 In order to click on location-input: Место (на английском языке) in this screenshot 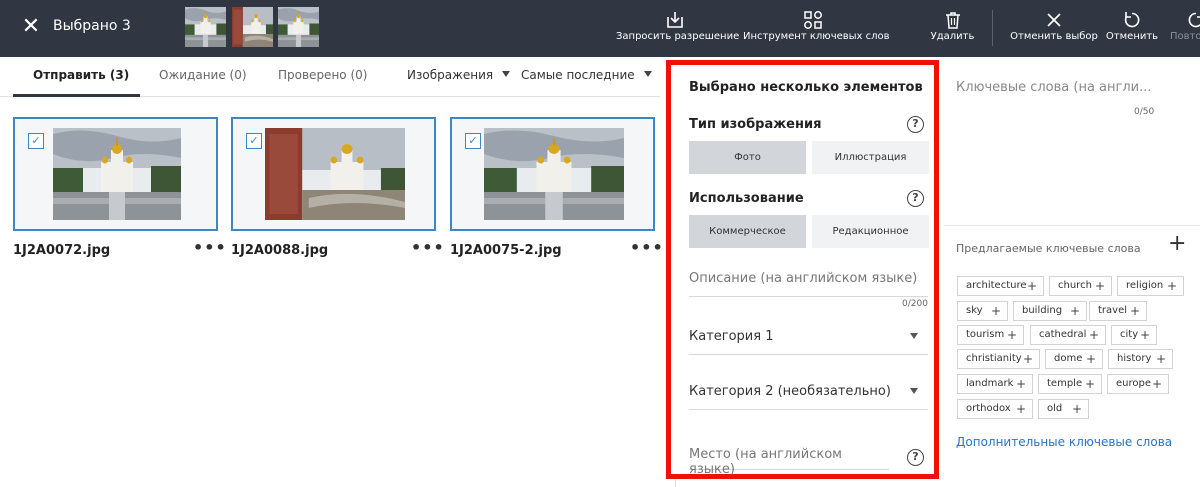, I will do `click(789, 462)`.